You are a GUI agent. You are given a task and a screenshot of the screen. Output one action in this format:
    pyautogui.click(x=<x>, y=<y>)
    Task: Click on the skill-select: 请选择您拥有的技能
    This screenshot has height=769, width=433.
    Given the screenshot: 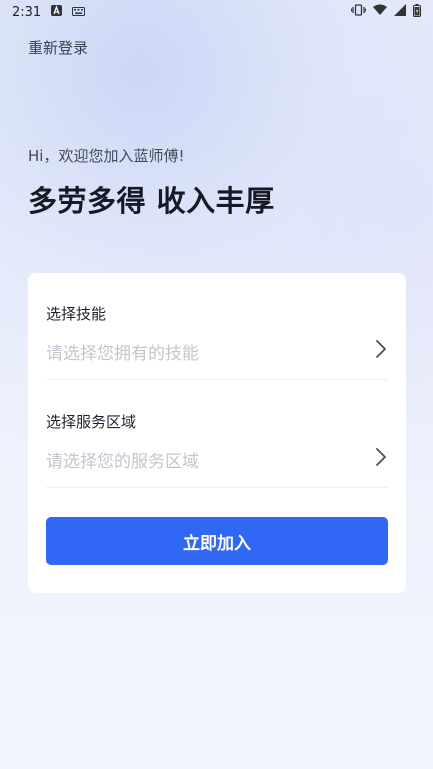 What is the action you would take?
    pyautogui.click(x=217, y=351)
    